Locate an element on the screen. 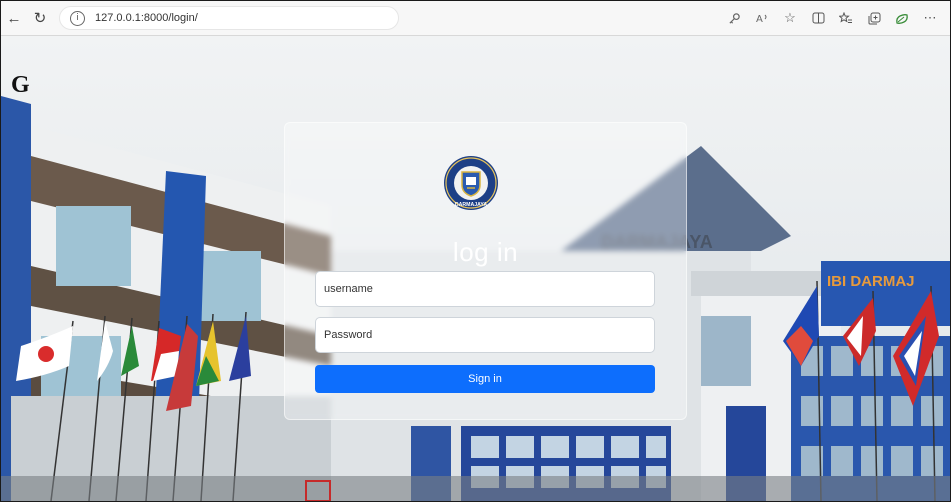 The height and width of the screenshot is (502, 951). toolbar-right-icons: A ☆ ⋯ is located at coordinates (835, 18).